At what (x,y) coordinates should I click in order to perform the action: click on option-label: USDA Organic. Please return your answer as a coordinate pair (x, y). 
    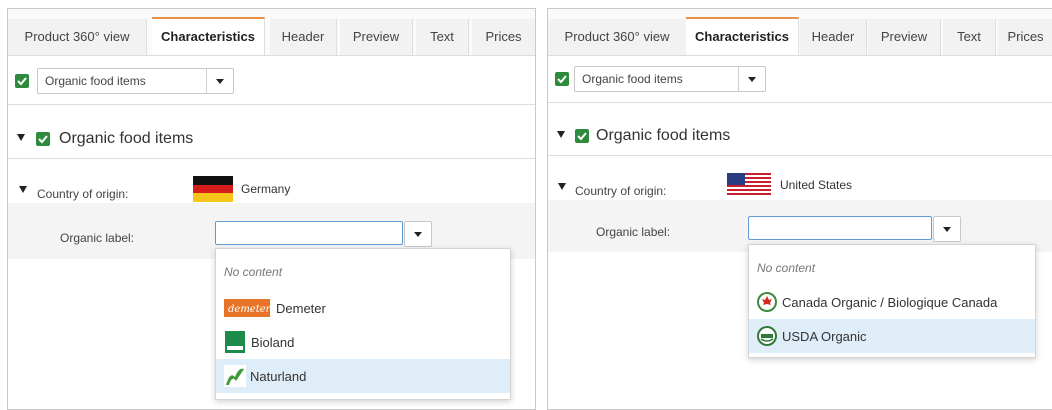
    Looking at the image, I should click on (824, 336).